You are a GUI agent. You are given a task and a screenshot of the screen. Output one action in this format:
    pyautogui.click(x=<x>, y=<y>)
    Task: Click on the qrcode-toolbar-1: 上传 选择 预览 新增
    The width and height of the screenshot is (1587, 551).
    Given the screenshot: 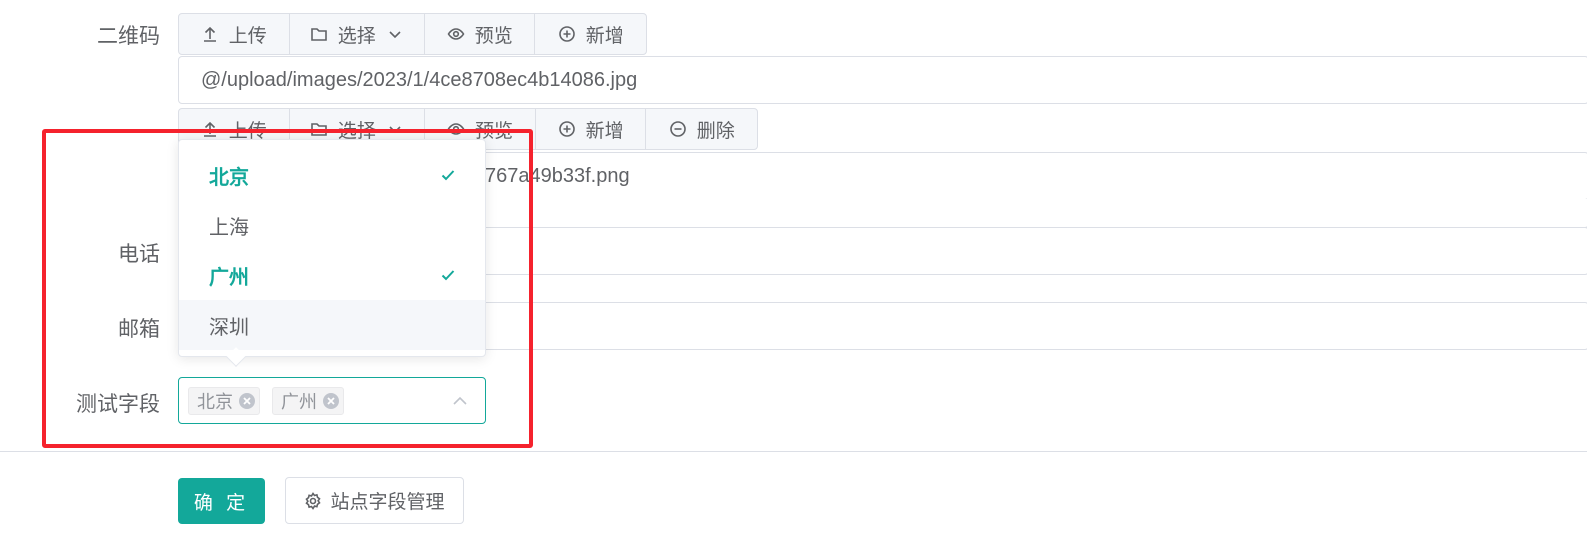 What is the action you would take?
    pyautogui.click(x=412, y=34)
    